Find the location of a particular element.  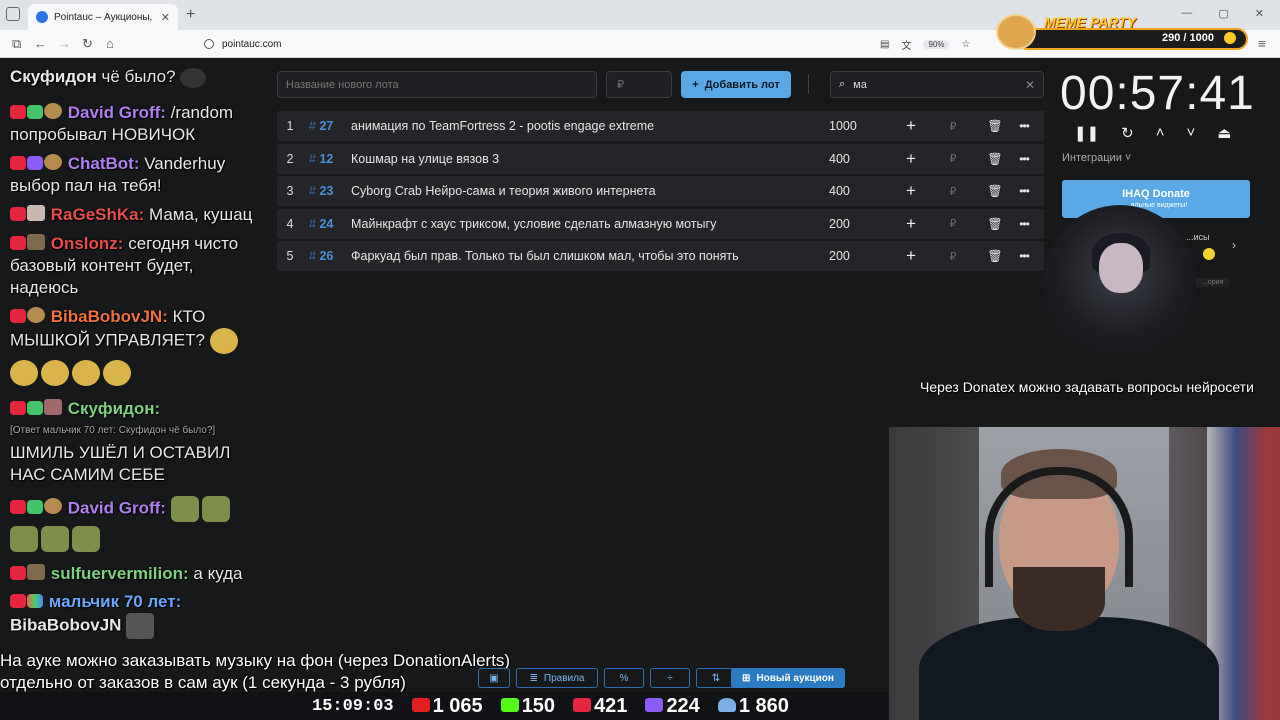

add-lot-button: + Добавить лот is located at coordinates (736, 84).